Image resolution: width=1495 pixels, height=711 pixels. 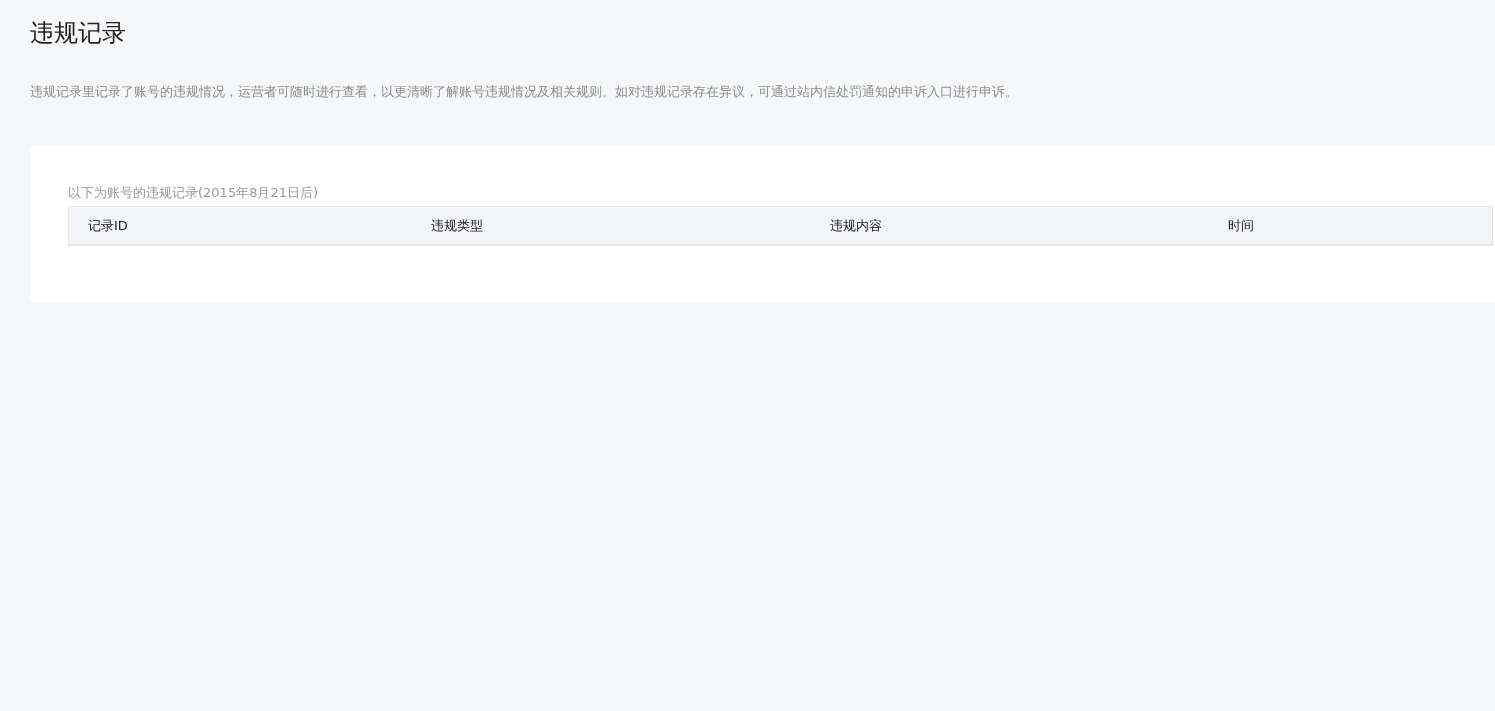 What do you see at coordinates (194, 193) in the screenshot?
I see `records-caption: 以下为账号的违规记录(2015年8月21日后)` at bounding box center [194, 193].